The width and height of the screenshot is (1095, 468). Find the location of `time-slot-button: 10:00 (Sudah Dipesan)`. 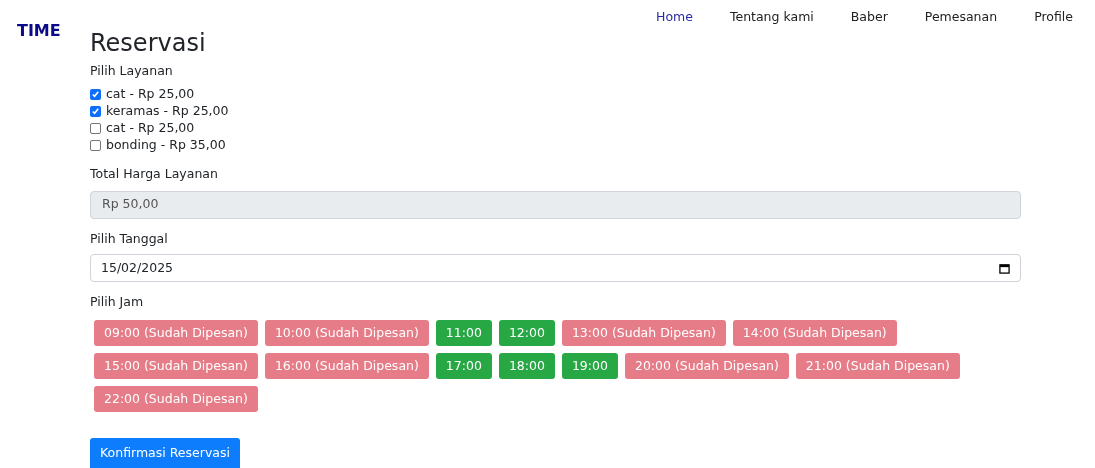

time-slot-button: 10:00 (Sudah Dipesan) is located at coordinates (346, 333).